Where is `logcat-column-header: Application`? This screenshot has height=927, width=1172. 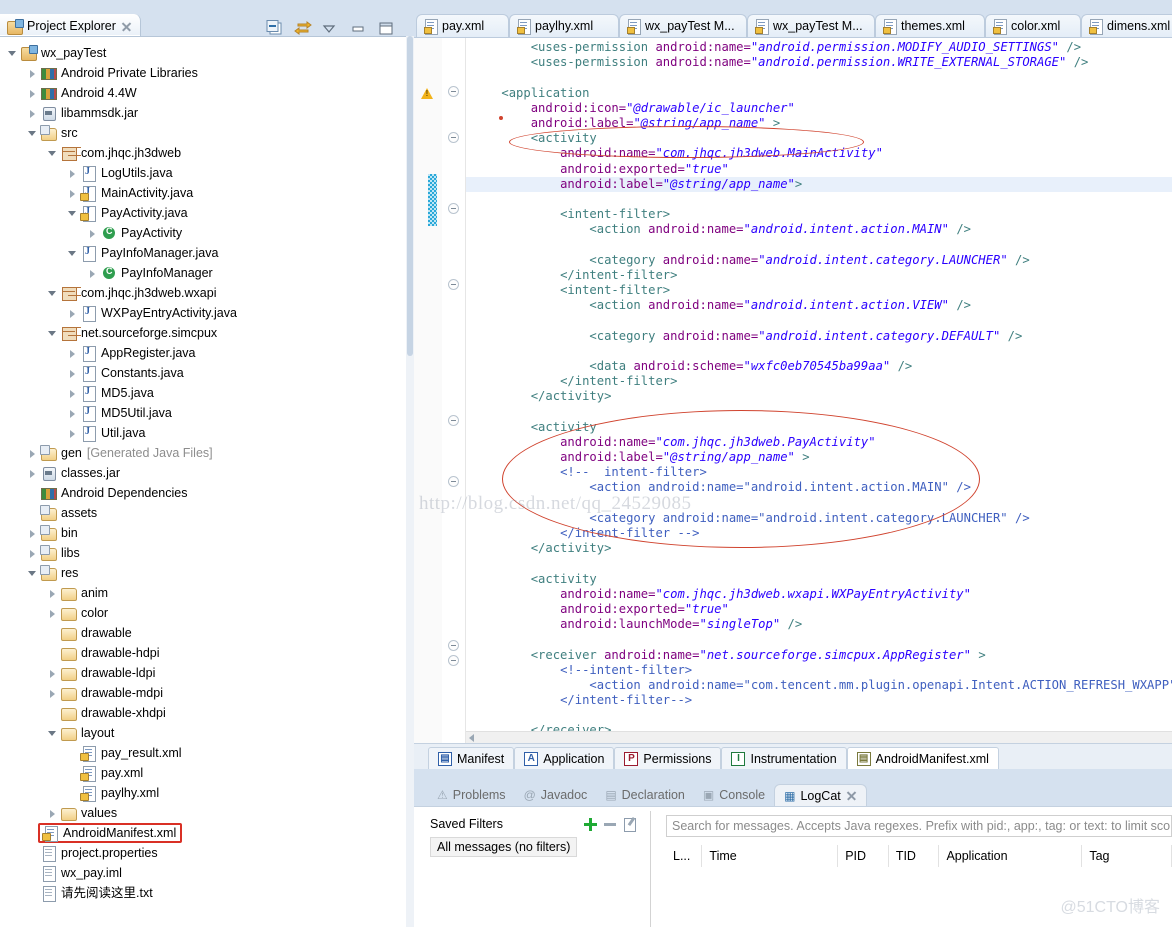 logcat-column-header: Application is located at coordinates (1011, 856).